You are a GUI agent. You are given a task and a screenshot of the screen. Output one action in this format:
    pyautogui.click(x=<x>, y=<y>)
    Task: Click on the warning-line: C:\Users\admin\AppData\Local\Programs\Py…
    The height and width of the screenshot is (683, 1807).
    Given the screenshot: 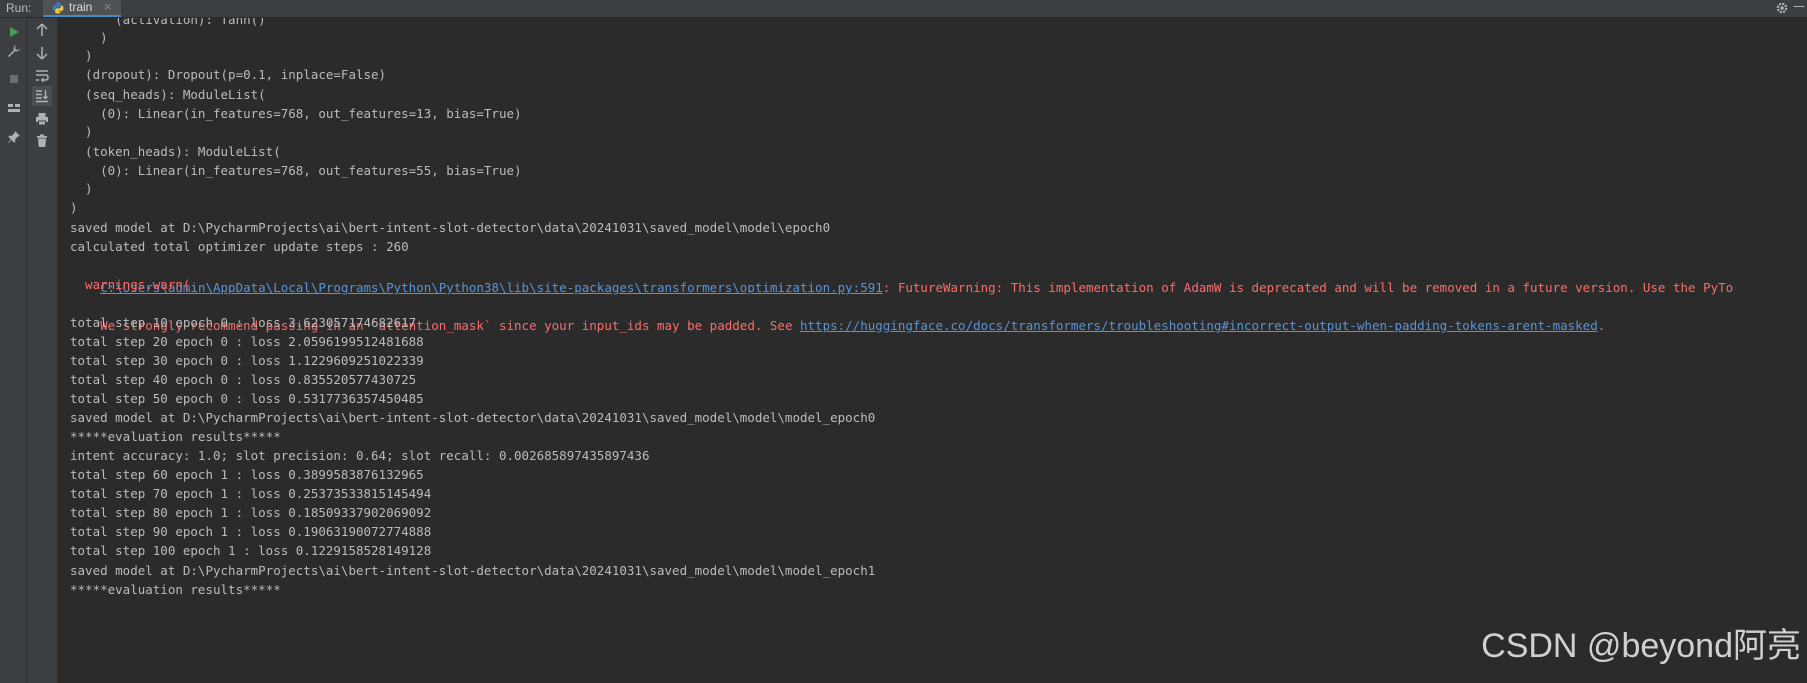 What is the action you would take?
    pyautogui.click(x=901, y=275)
    